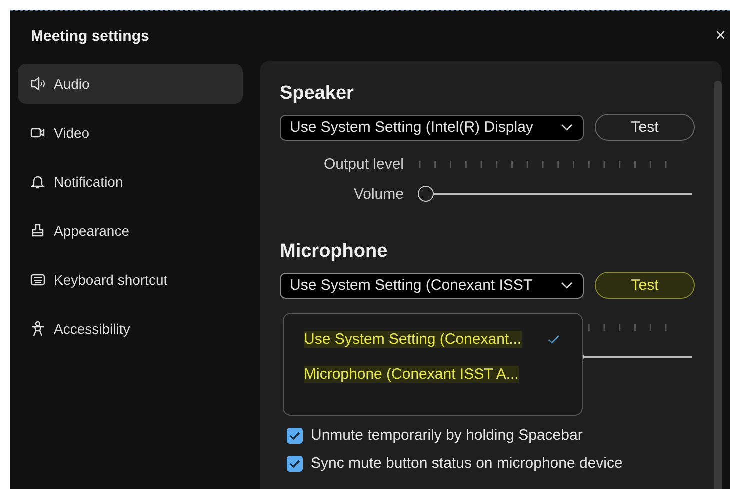  Describe the element at coordinates (426, 194) in the screenshot. I see `slider-thumb` at that location.